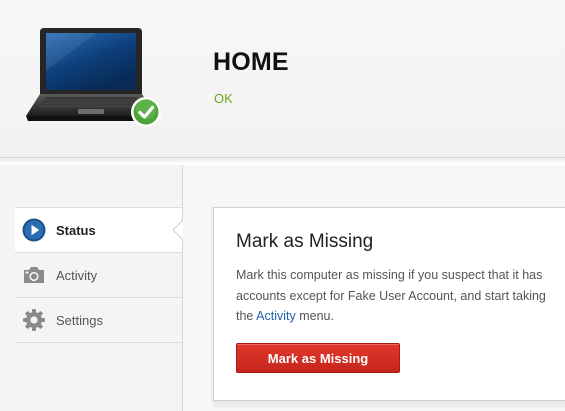  I want to click on description-line: the Activity menu., so click(400, 316).